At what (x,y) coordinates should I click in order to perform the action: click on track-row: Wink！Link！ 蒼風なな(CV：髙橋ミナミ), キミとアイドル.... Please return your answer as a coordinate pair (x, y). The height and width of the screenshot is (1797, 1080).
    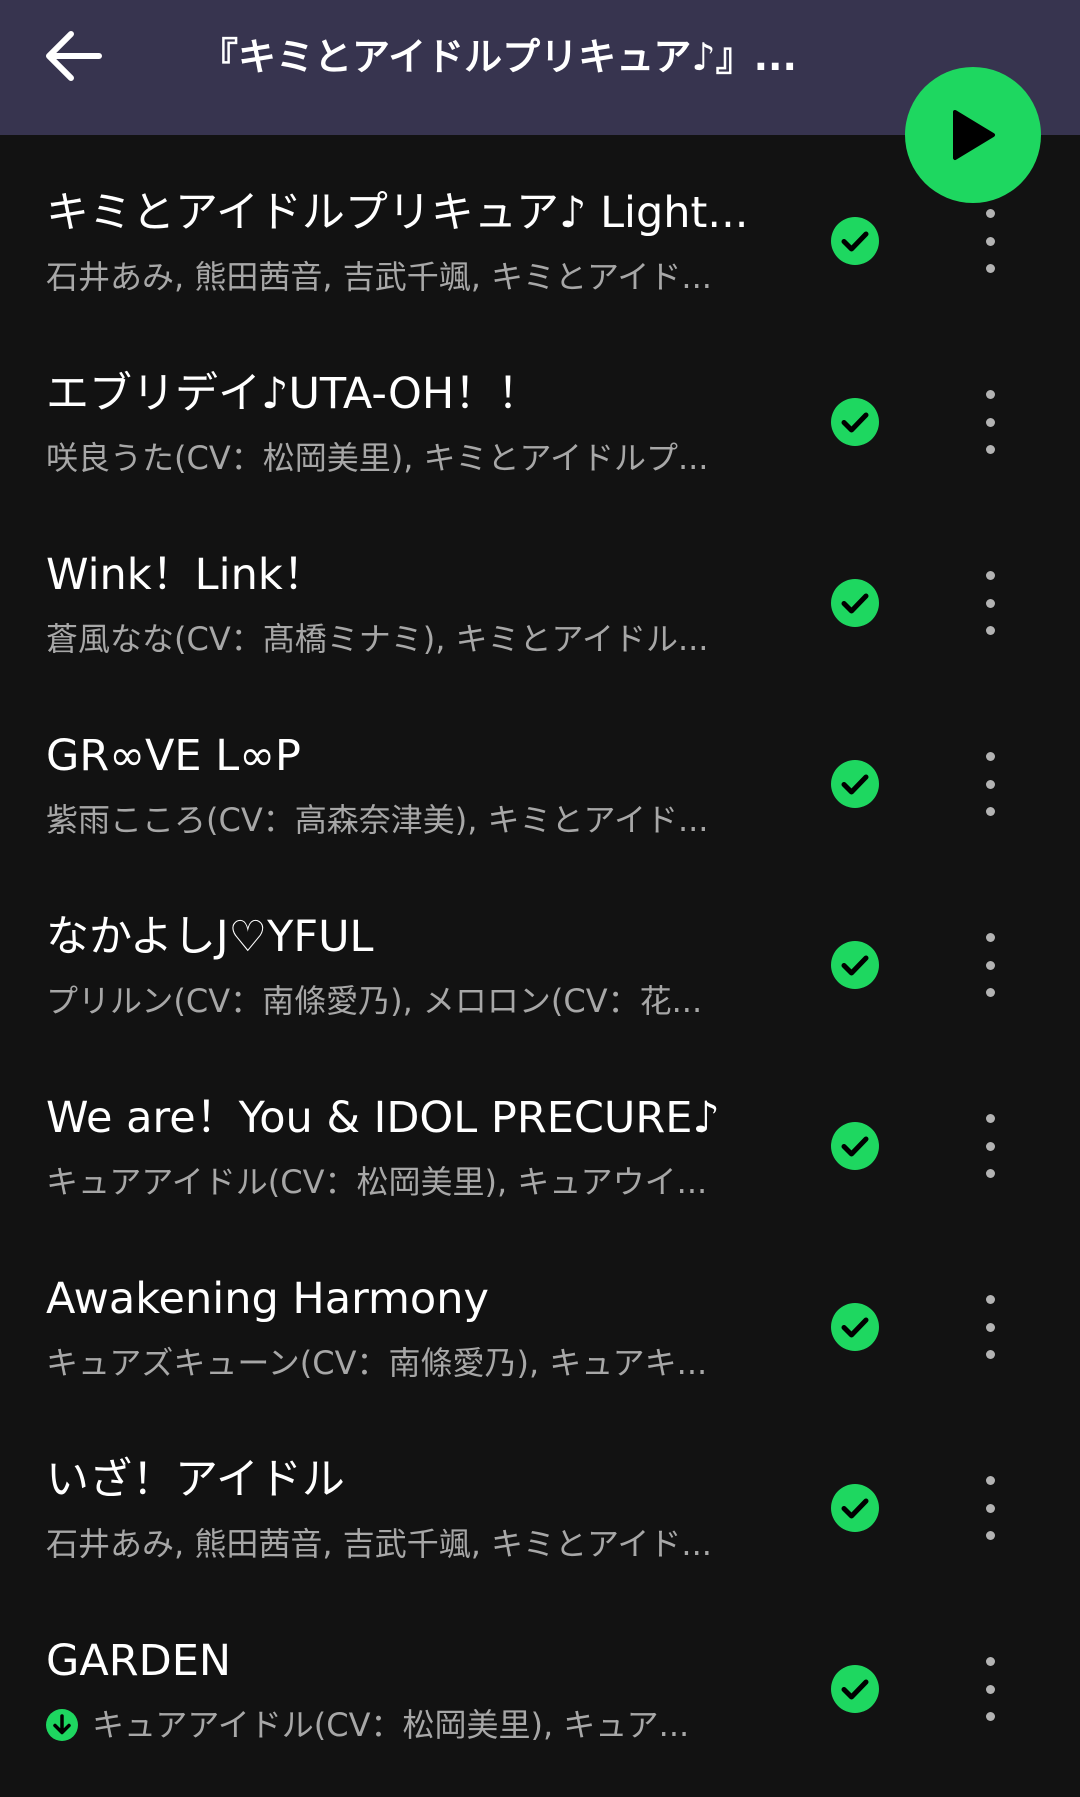
    Looking at the image, I should click on (540, 587).